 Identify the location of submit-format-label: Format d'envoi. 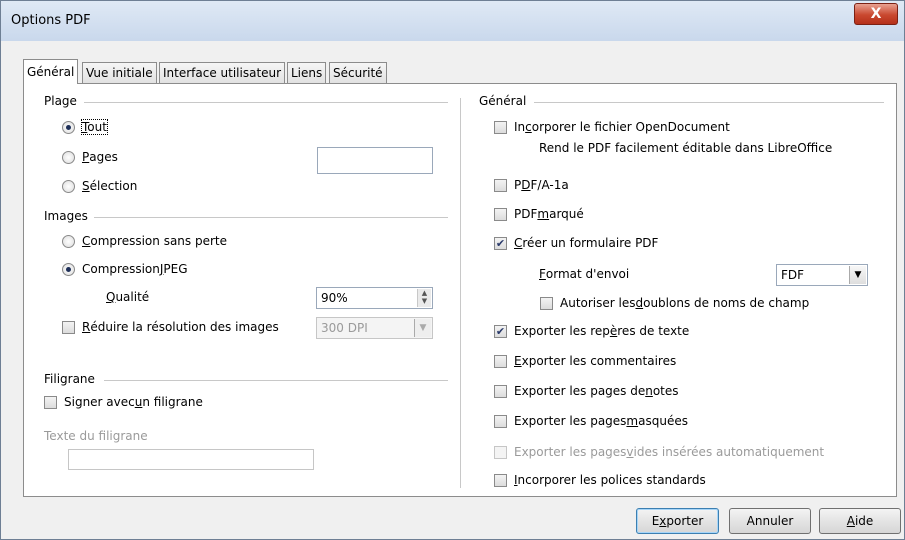
(584, 274).